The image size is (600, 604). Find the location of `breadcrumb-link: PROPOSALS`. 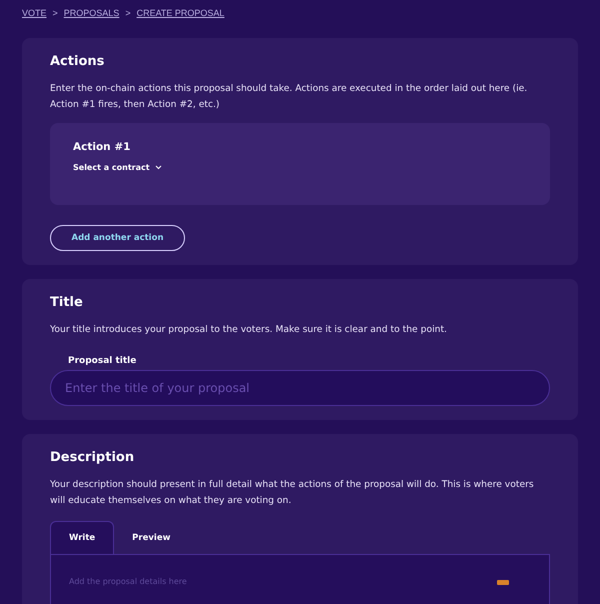

breadcrumb-link: PROPOSALS is located at coordinates (92, 23).